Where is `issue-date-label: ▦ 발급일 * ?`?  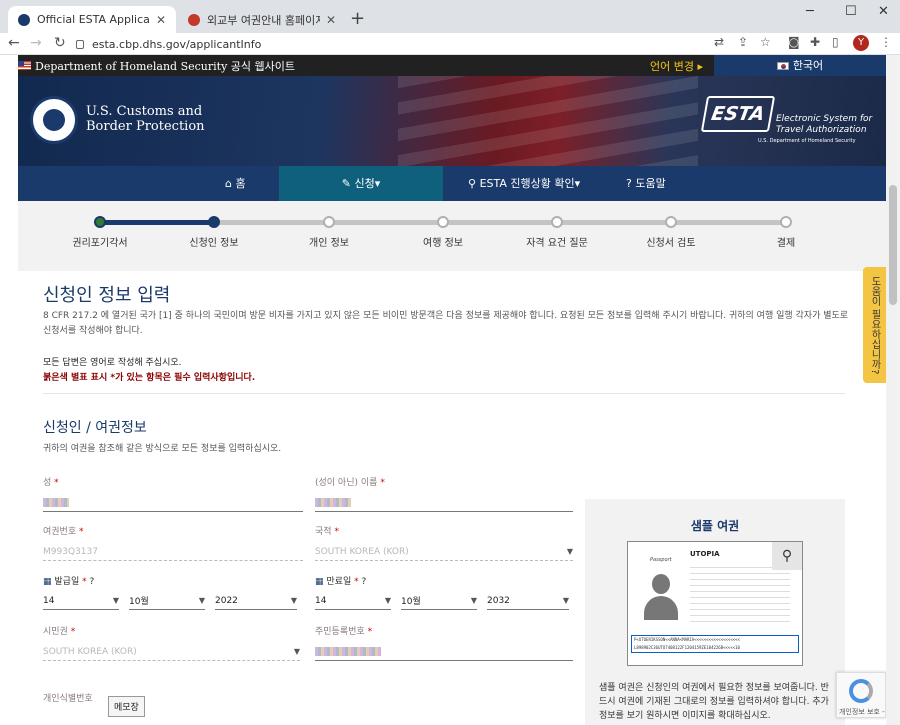 issue-date-label: ▦ 발급일 * ? is located at coordinates (173, 580).